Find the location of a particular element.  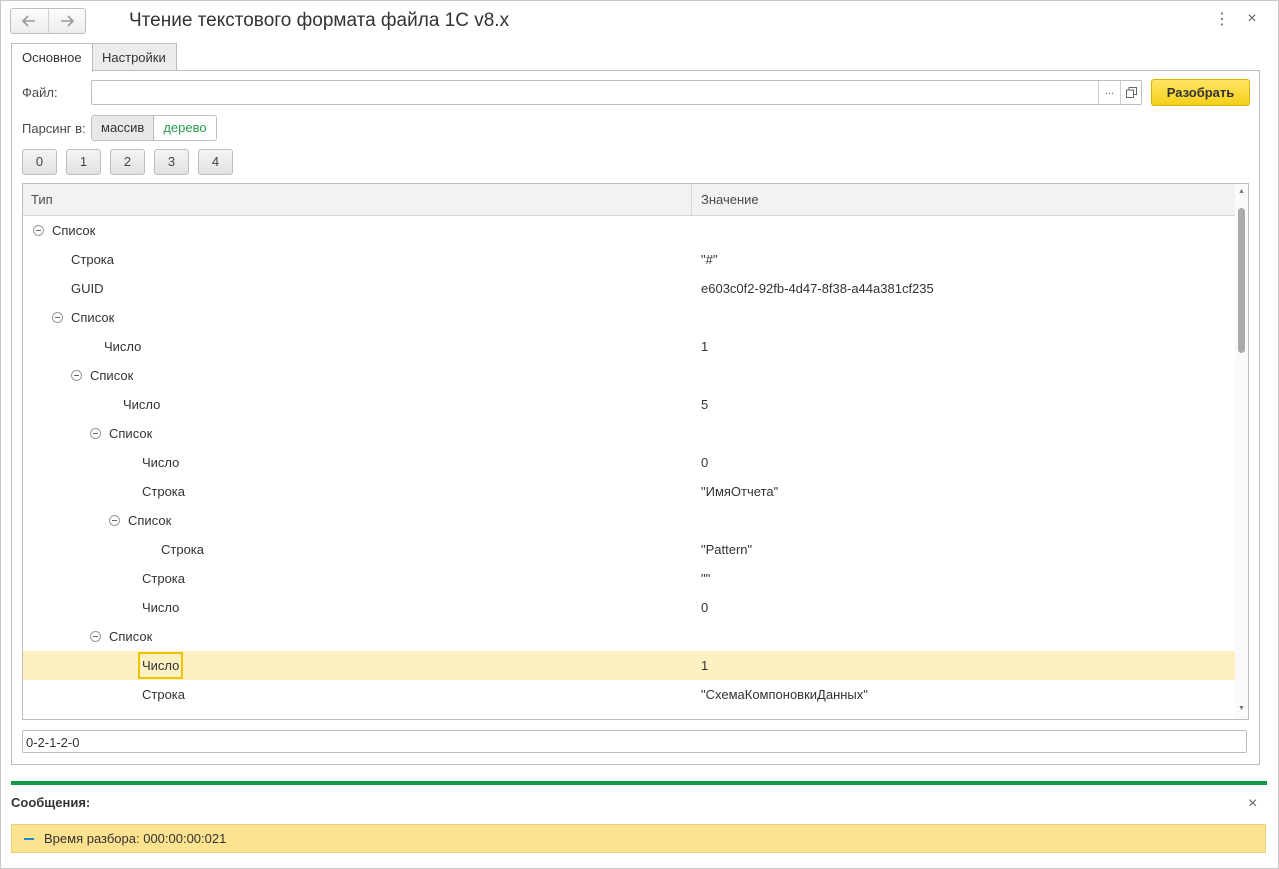

path-field: 0-2-1-2-0 is located at coordinates (634, 741).